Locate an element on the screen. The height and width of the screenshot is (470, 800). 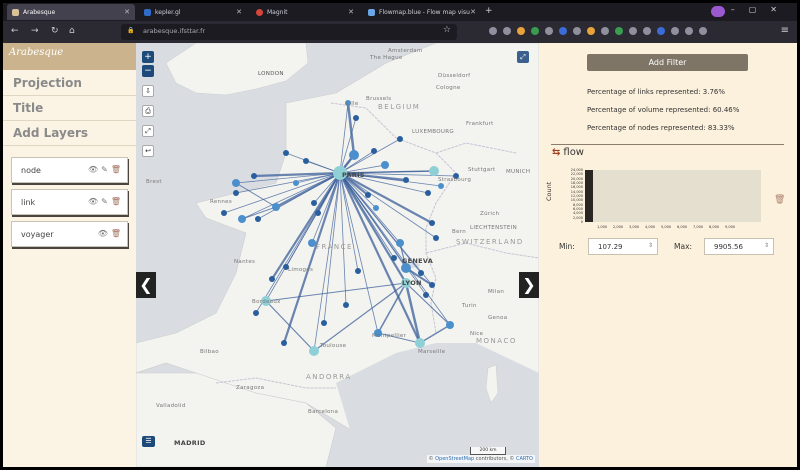
max-input: 9905.56 ⇕ is located at coordinates (739, 246).